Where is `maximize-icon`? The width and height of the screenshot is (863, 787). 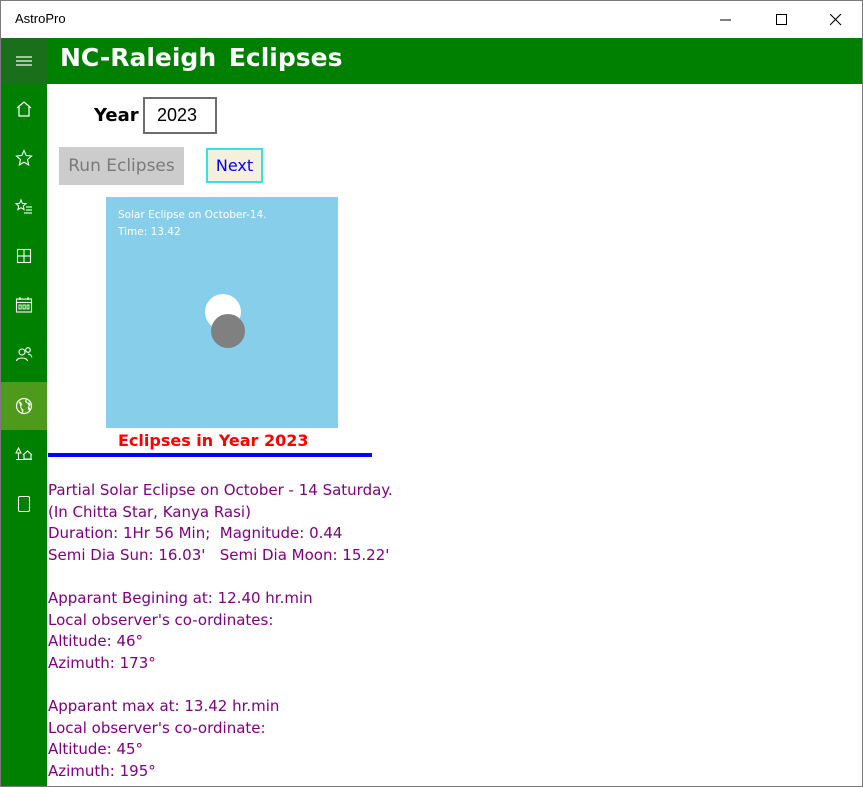 maximize-icon is located at coordinates (781, 19).